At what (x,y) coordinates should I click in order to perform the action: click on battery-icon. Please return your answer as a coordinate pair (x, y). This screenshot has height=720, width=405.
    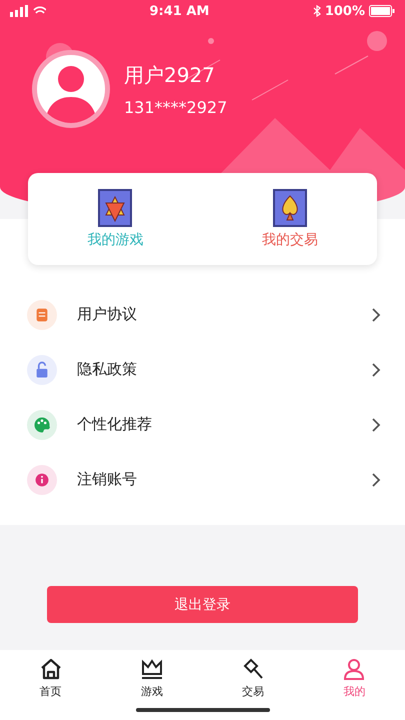
    Looking at the image, I should click on (382, 11).